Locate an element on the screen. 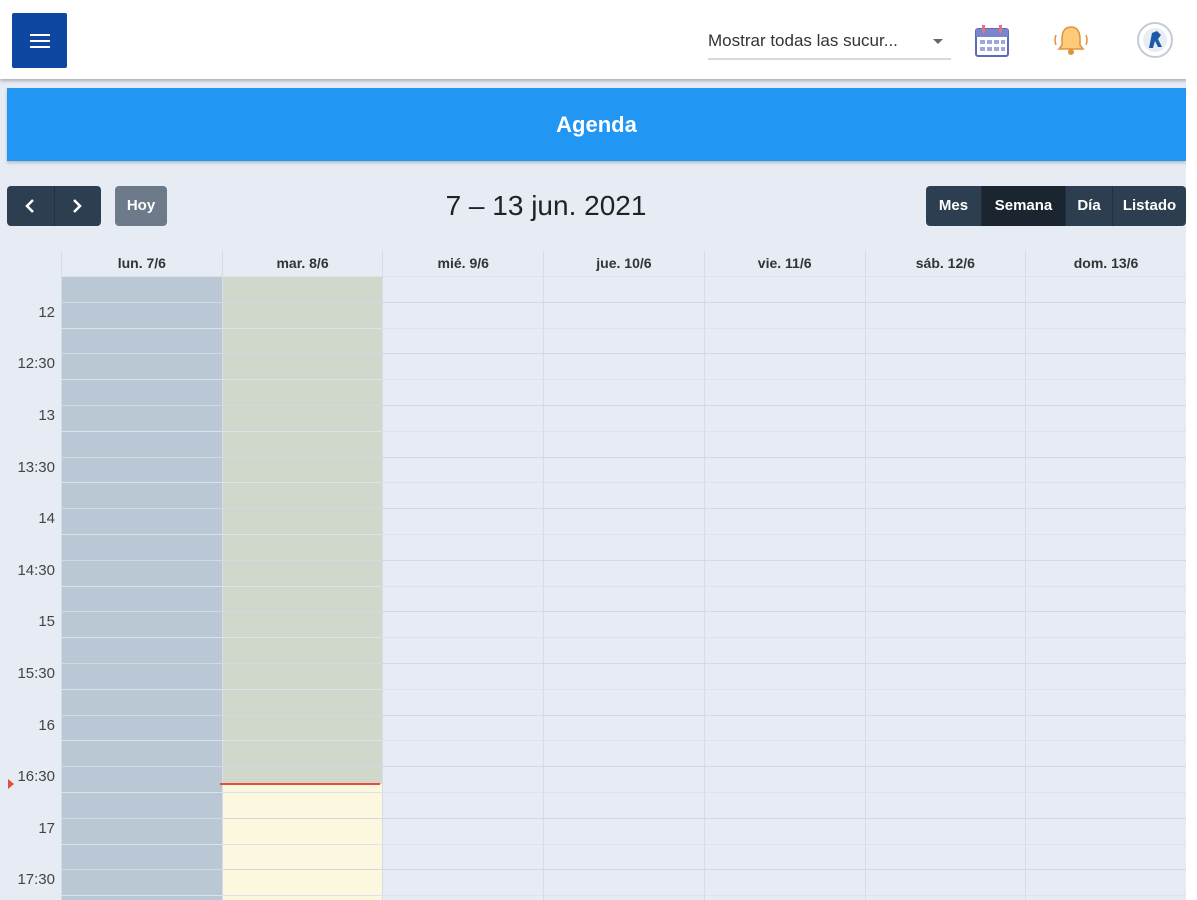 The width and height of the screenshot is (1197, 900). page-title: Agenda is located at coordinates (596, 124).